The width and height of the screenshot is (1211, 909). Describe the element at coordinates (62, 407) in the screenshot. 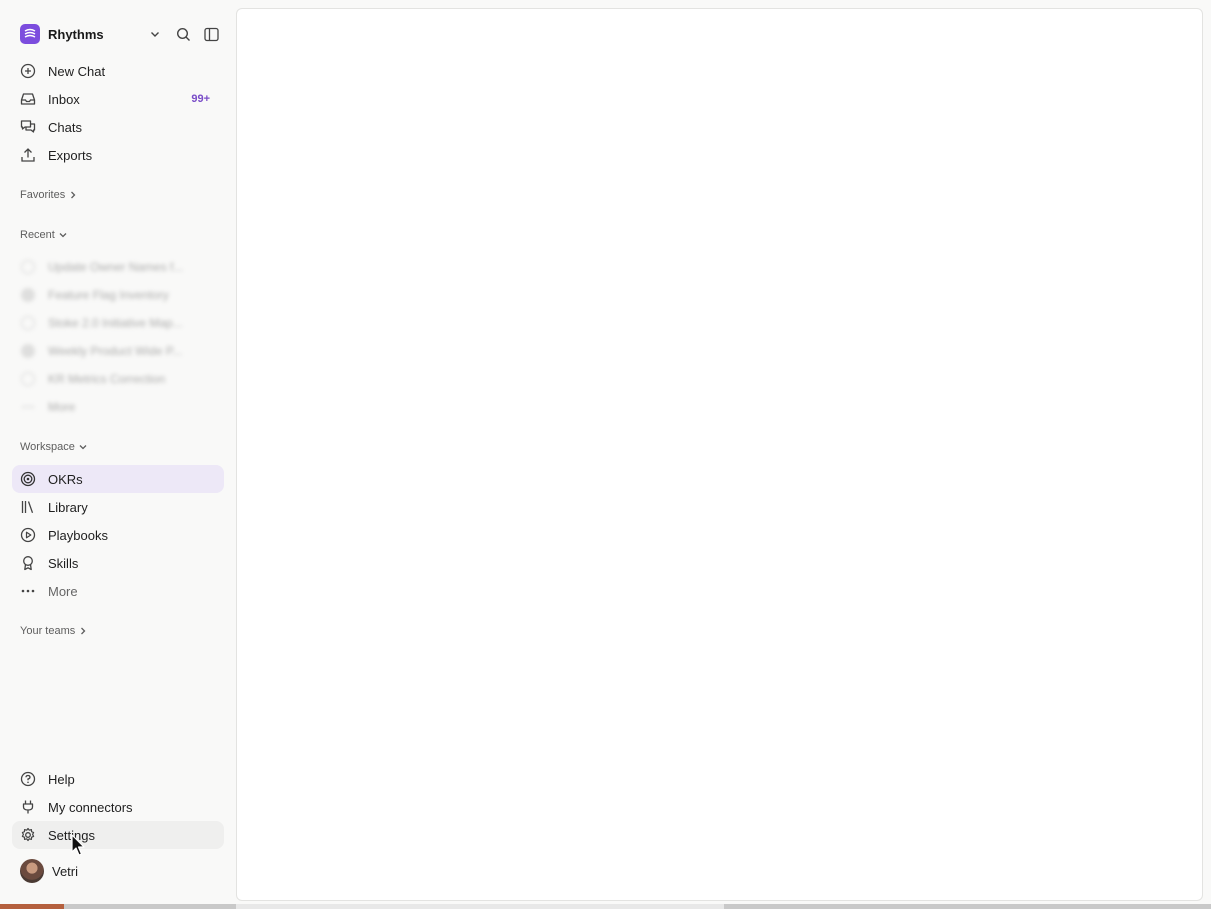

I see `recent-more-label: More` at that location.